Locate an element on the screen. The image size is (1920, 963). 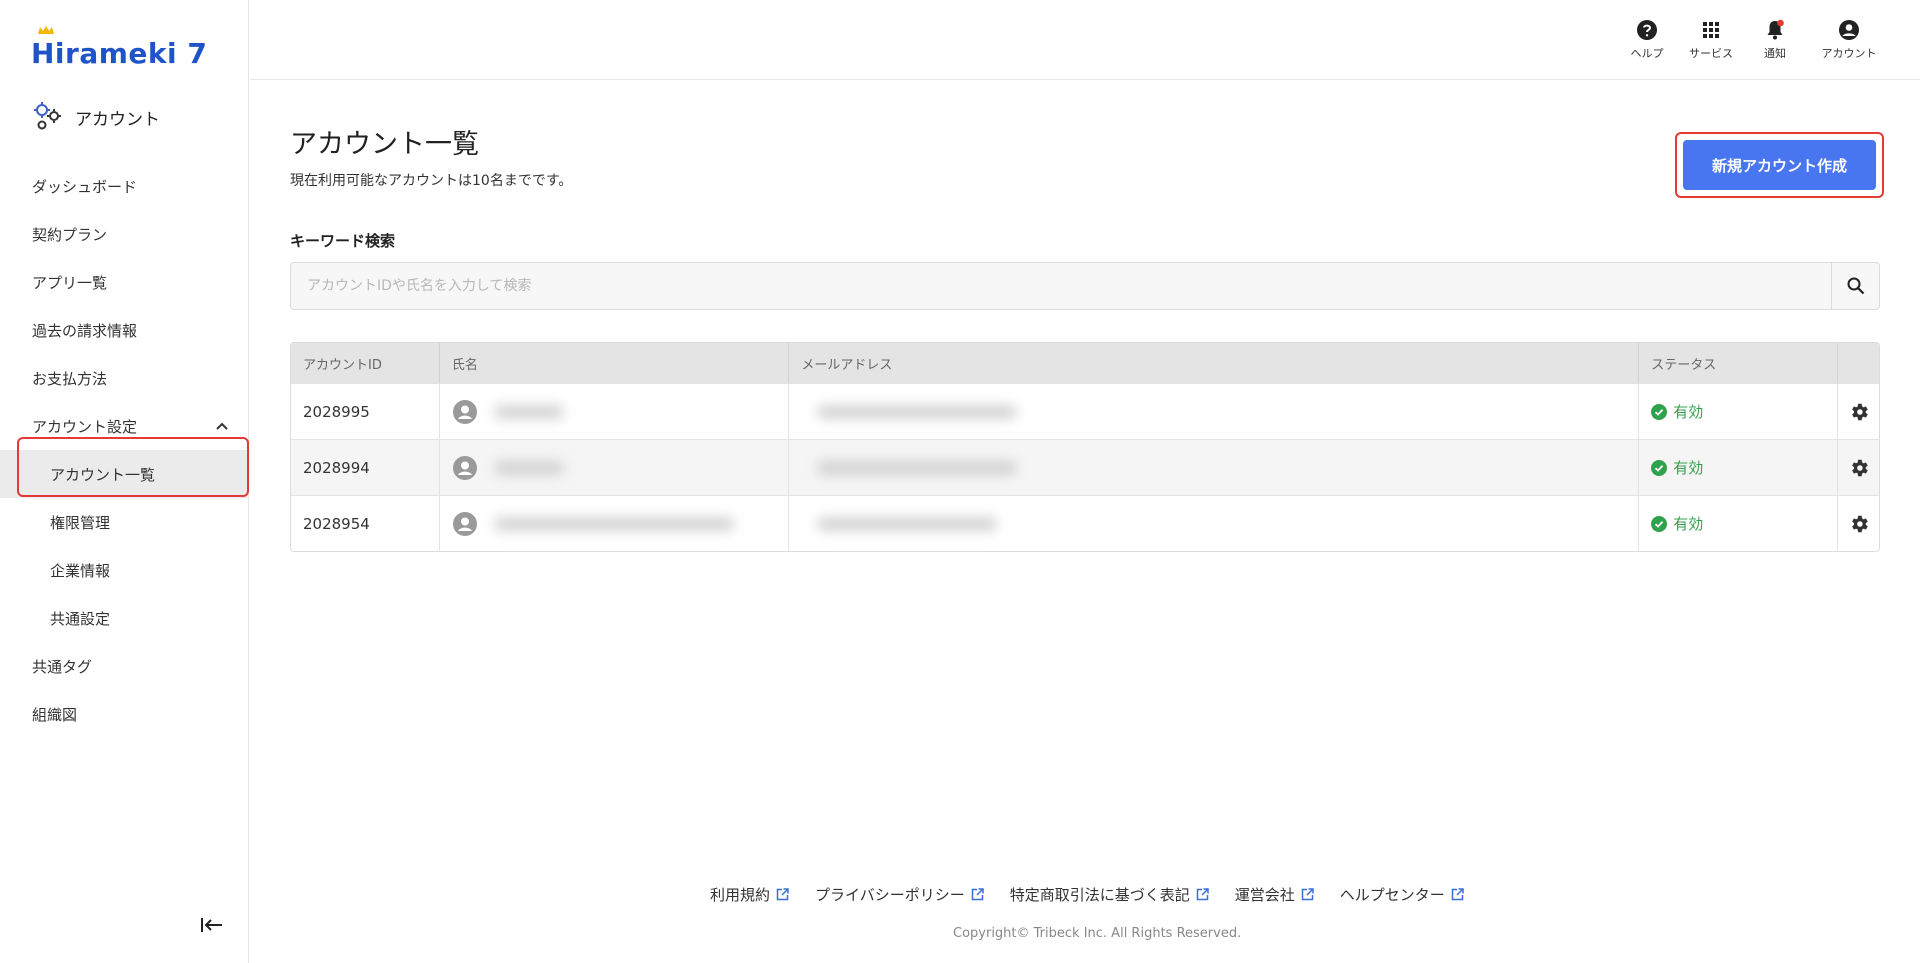
sidebar-section-title: アカウント is located at coordinates (117, 119).